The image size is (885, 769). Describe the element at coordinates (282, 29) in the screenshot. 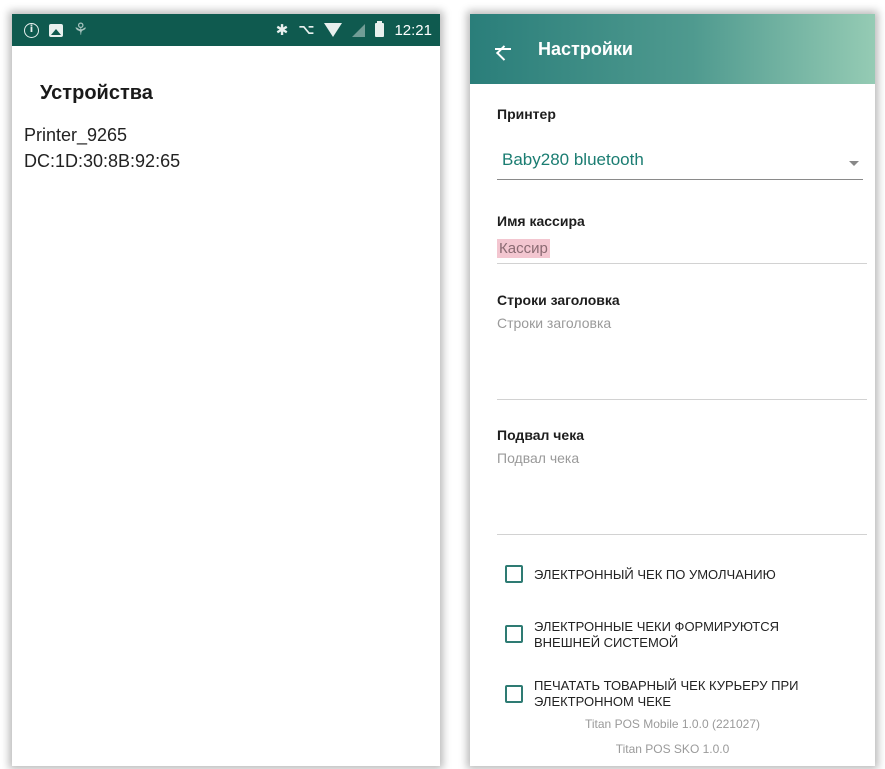

I see `bluetooth-icon: ✱` at that location.